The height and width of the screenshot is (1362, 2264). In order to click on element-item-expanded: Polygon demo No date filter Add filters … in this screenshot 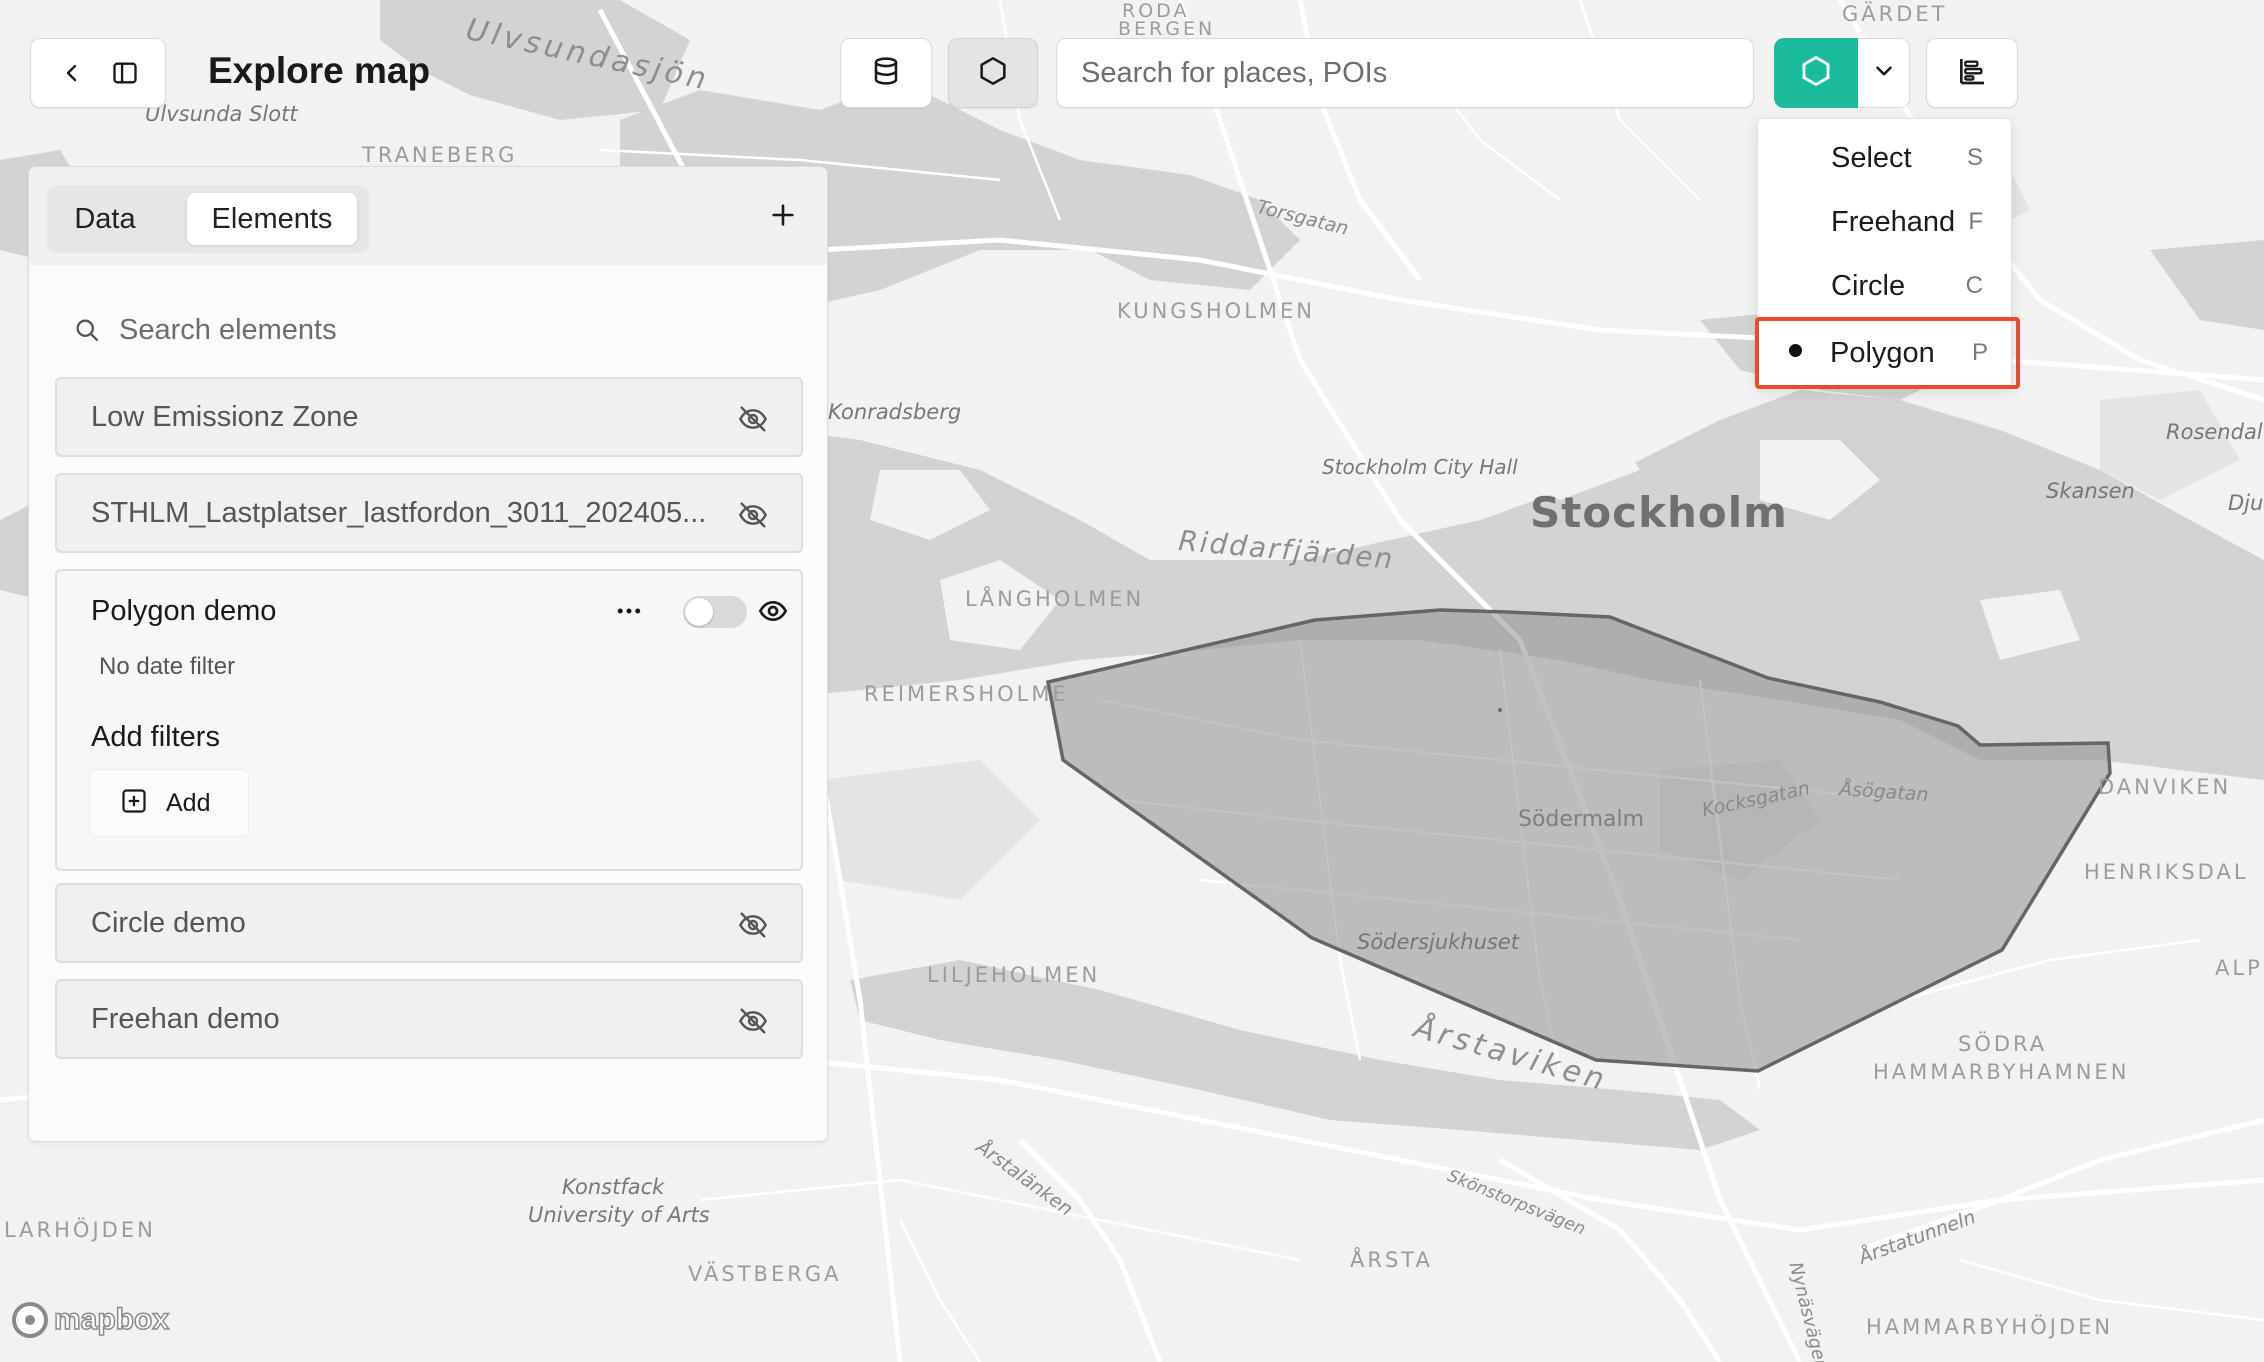, I will do `click(429, 720)`.